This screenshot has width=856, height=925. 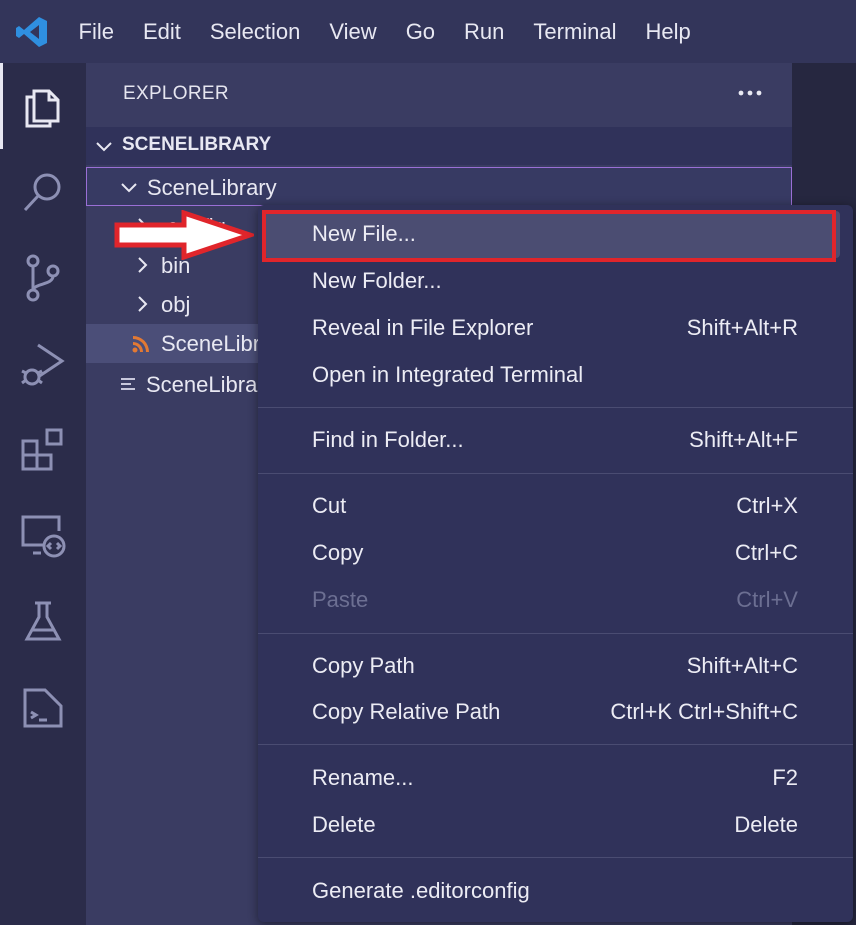 What do you see at coordinates (176, 93) in the screenshot?
I see `sidebar-title: EXPLORER` at bounding box center [176, 93].